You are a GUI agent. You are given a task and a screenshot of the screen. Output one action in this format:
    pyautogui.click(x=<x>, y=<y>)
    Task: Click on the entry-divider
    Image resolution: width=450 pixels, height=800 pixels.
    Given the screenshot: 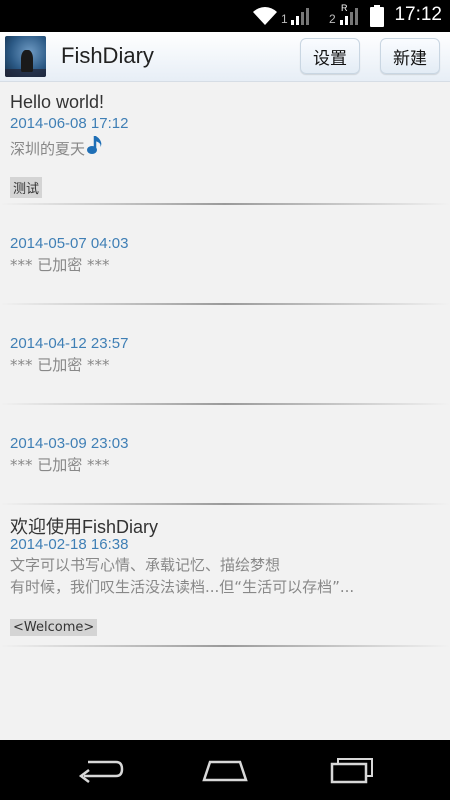 What is the action you would take?
    pyautogui.click(x=225, y=646)
    